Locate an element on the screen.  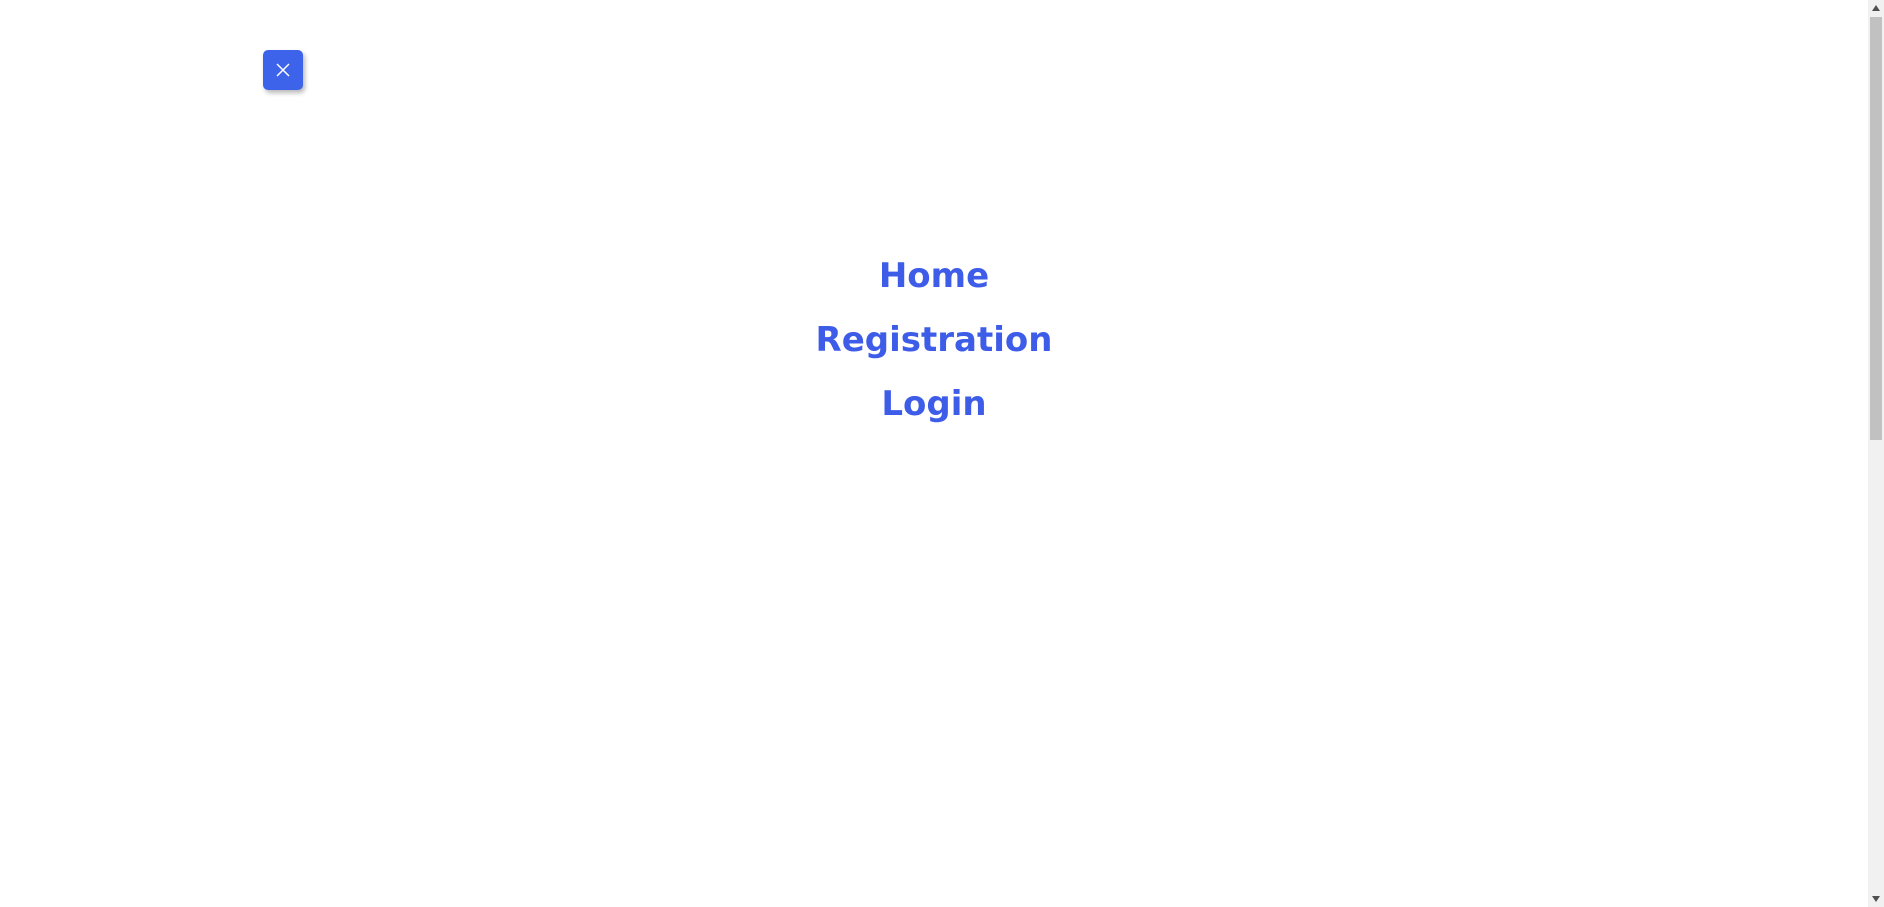
close-icon is located at coordinates (283, 70).